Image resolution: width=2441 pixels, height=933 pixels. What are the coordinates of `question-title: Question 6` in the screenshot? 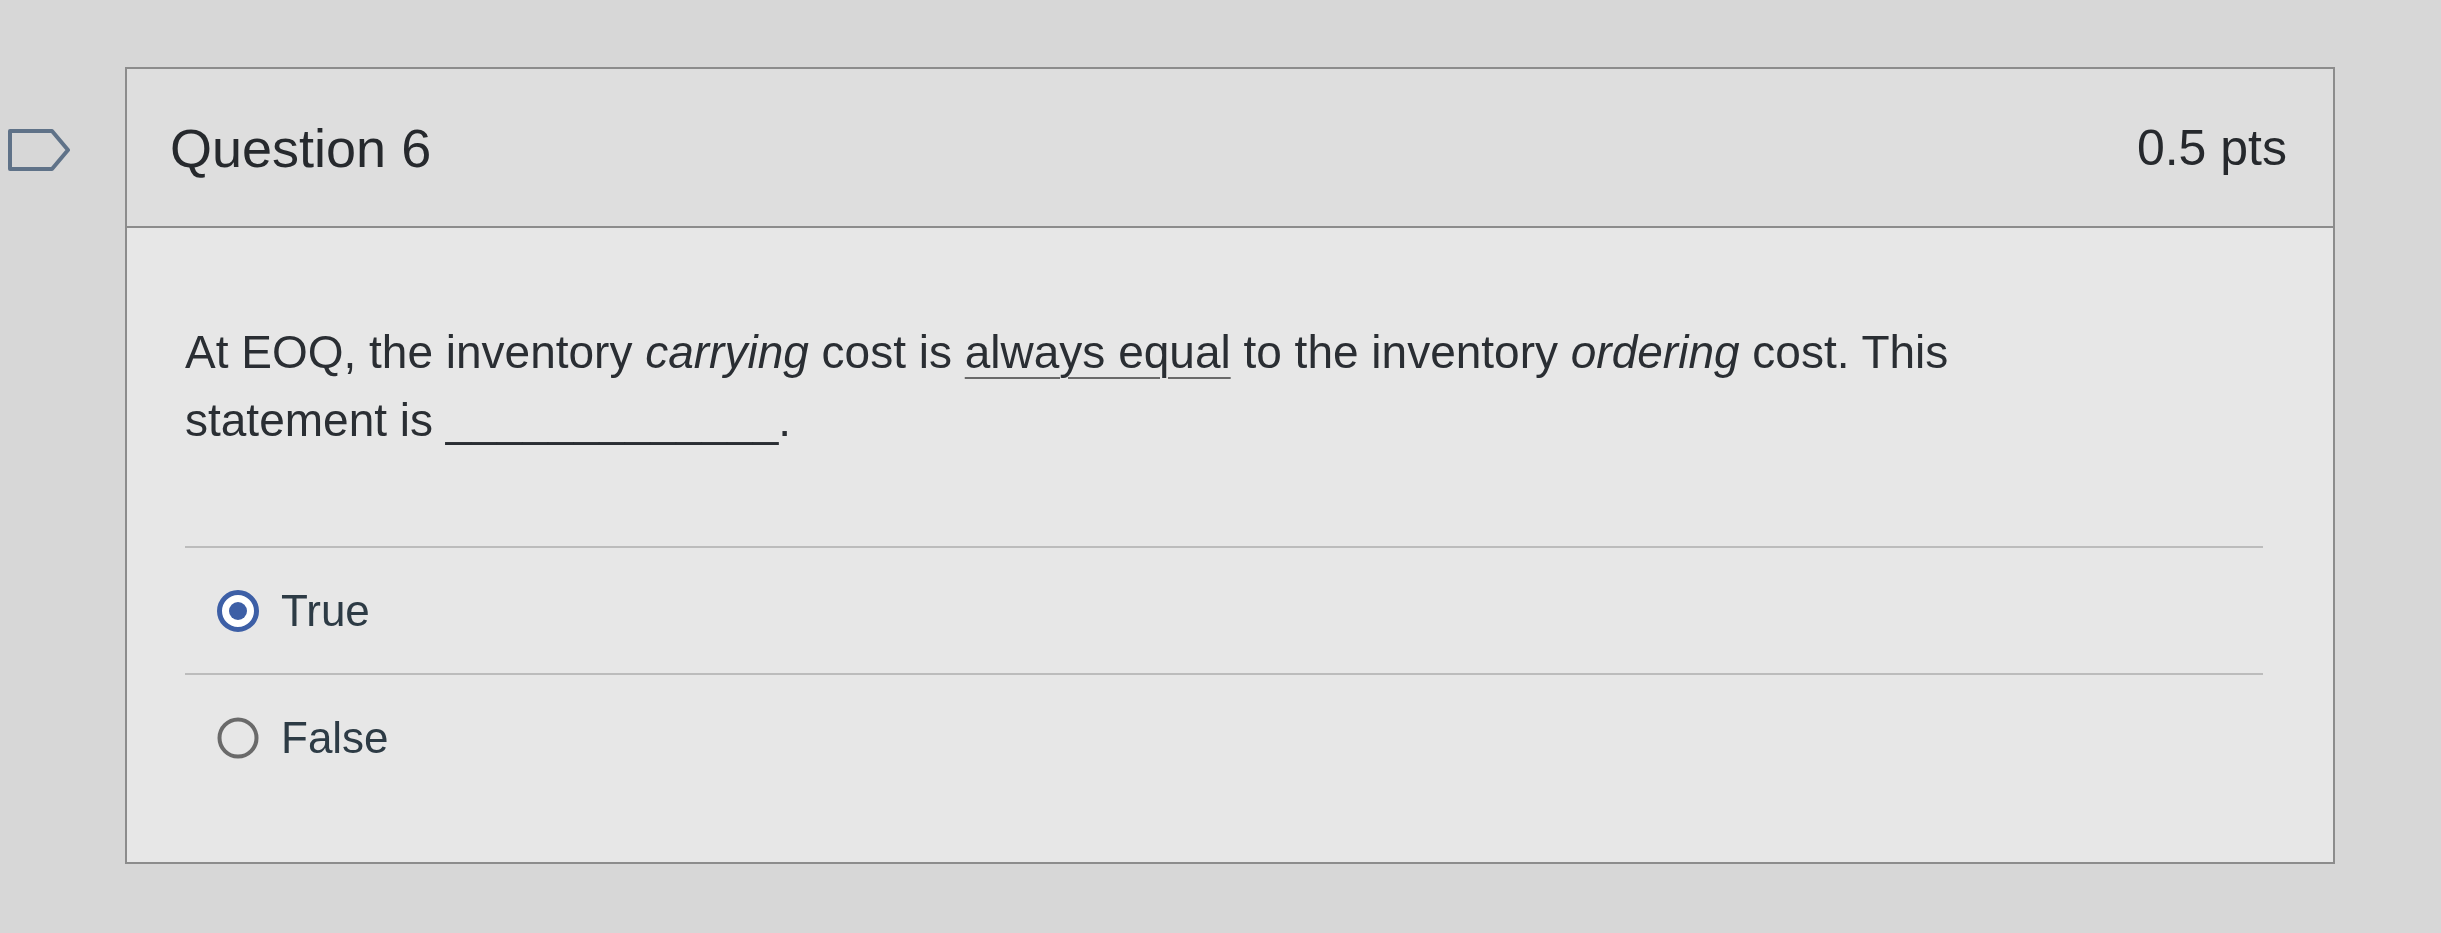 It's located at (301, 147).